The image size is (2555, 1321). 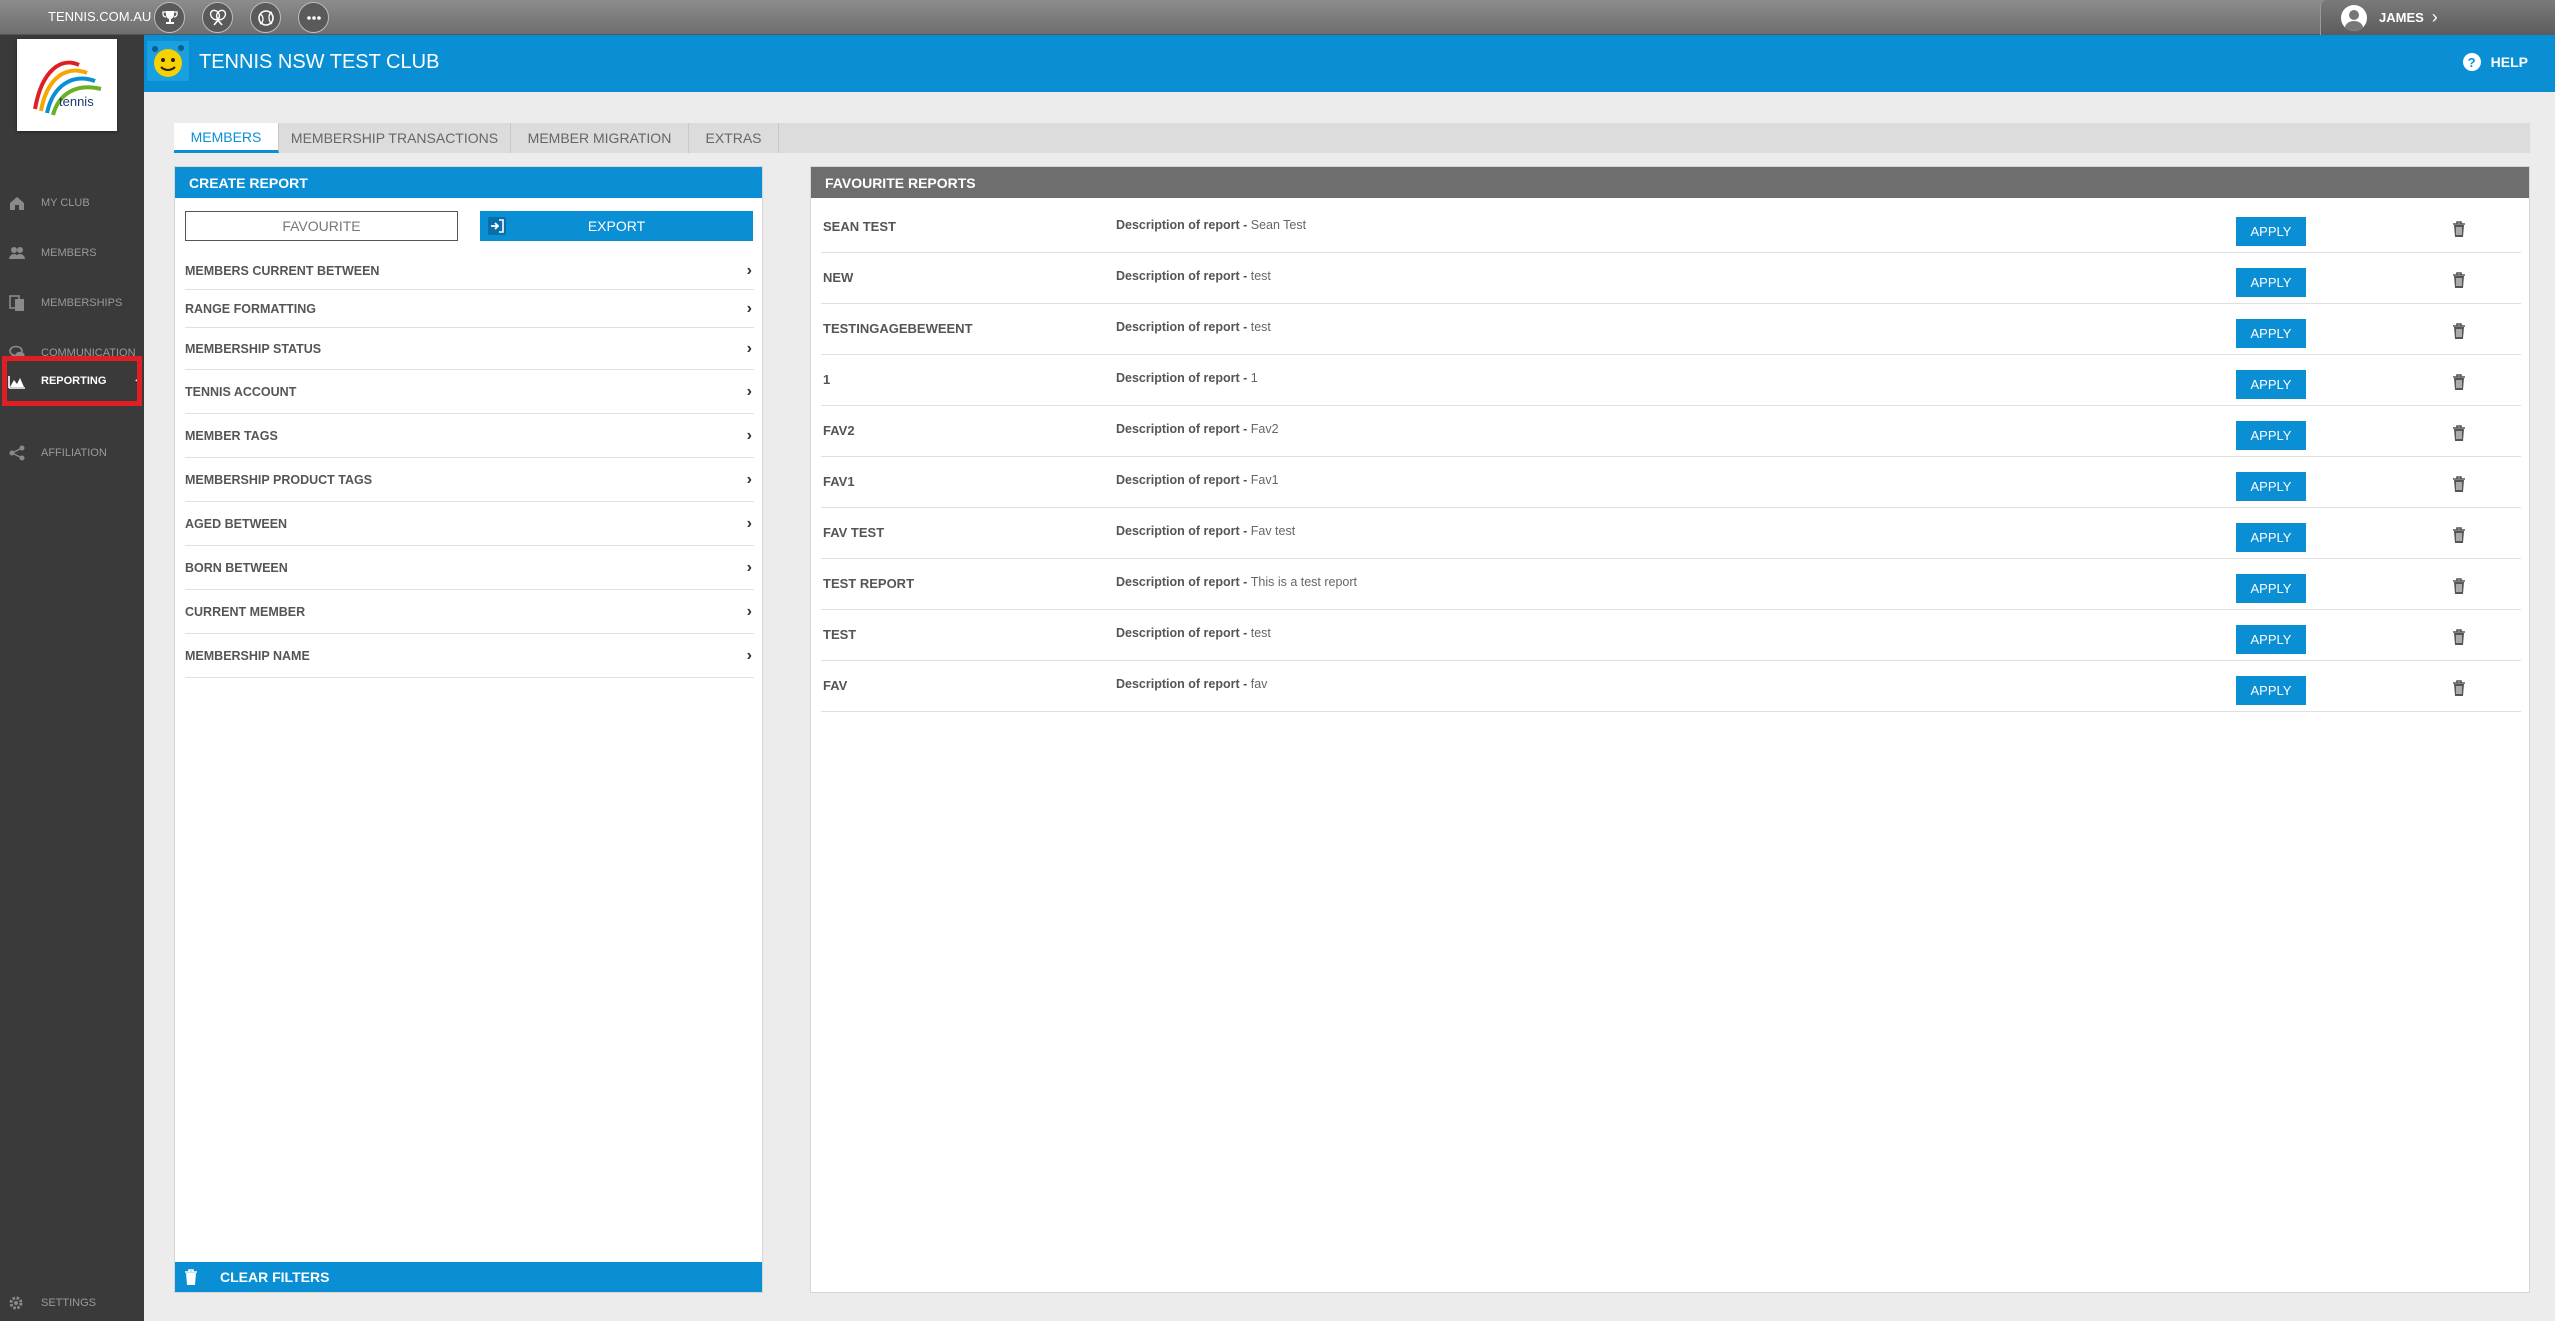 I want to click on more-icon, so click(x=313, y=17).